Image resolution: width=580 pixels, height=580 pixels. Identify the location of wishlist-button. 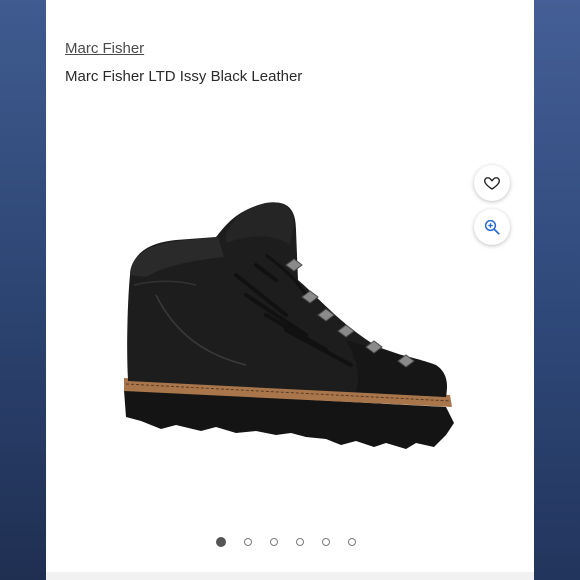
(492, 183).